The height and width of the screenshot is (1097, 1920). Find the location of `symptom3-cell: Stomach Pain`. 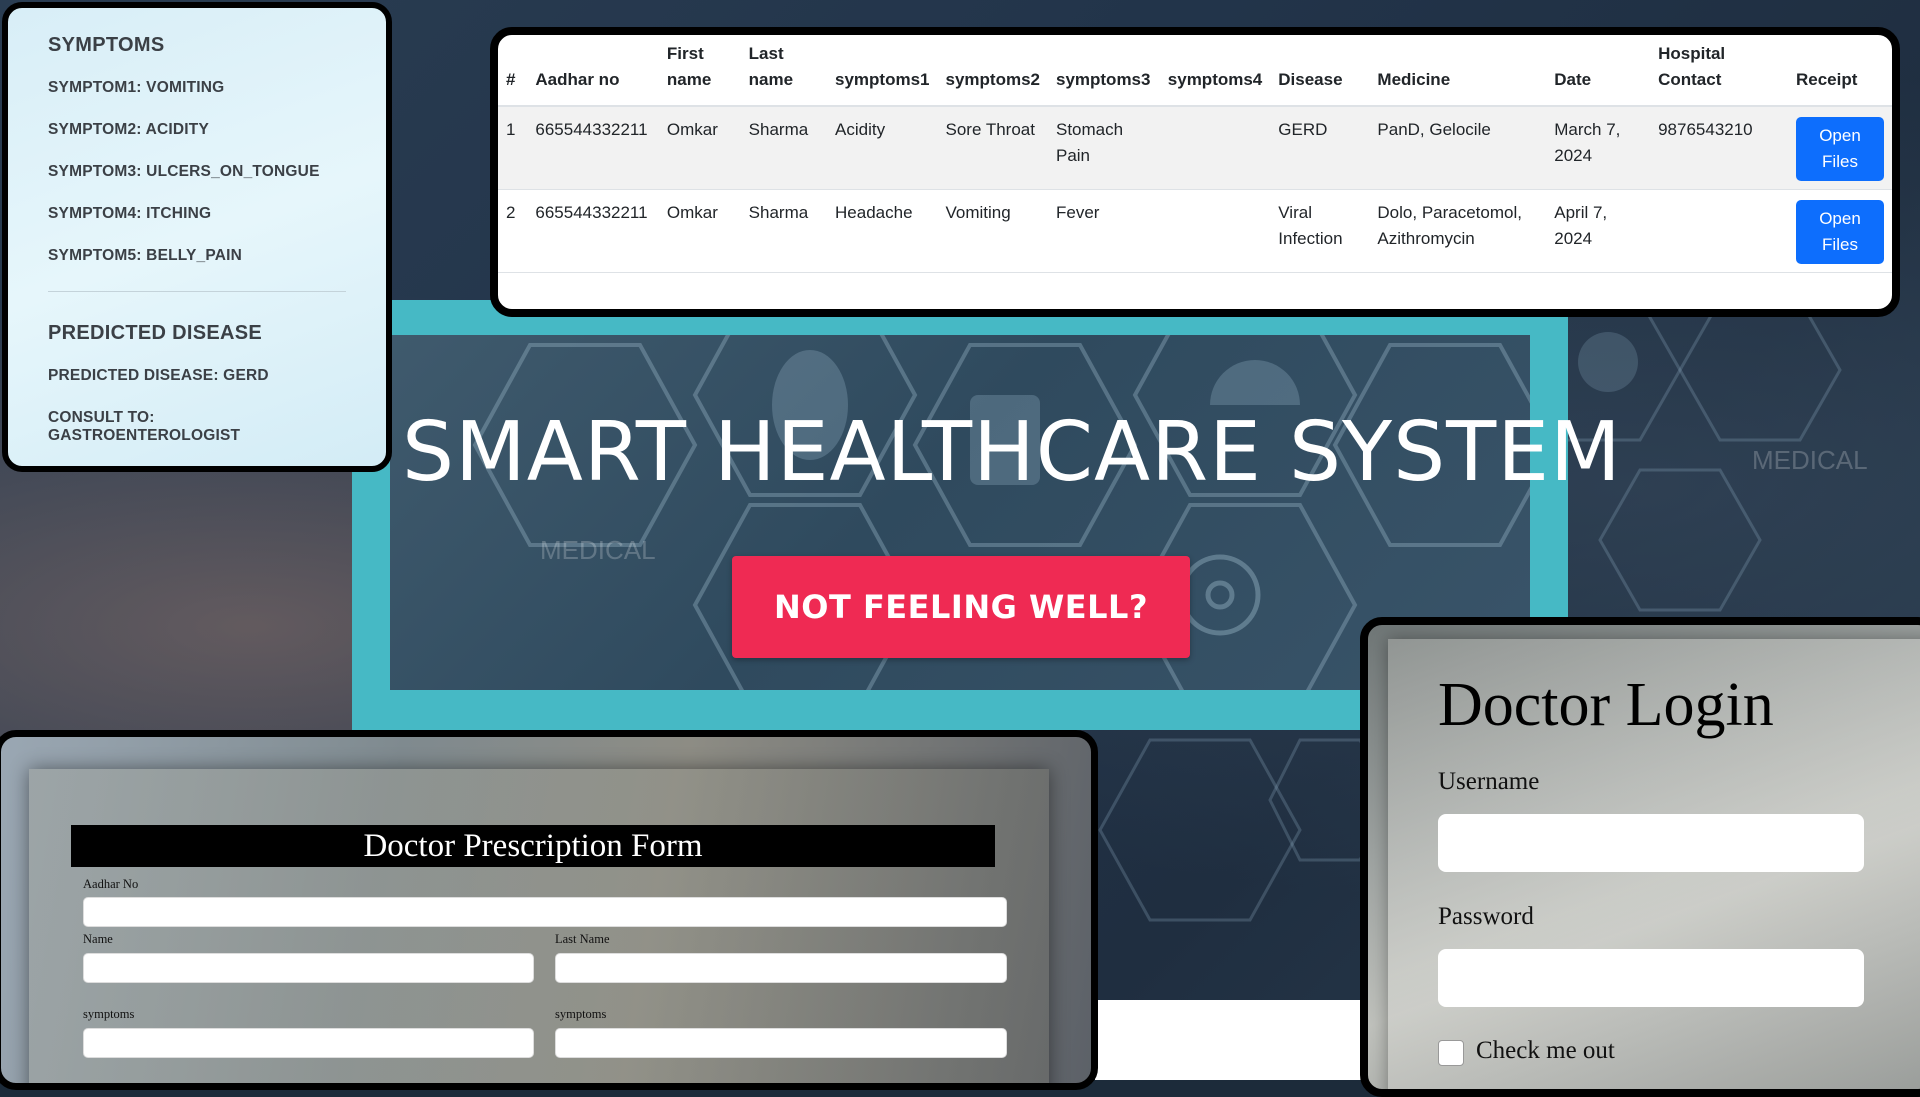

symptom3-cell: Stomach Pain is located at coordinates (1103, 148).